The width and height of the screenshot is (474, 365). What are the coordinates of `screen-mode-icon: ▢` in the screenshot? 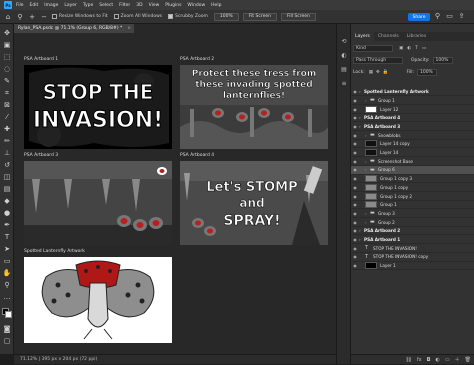 It's located at (7, 341).